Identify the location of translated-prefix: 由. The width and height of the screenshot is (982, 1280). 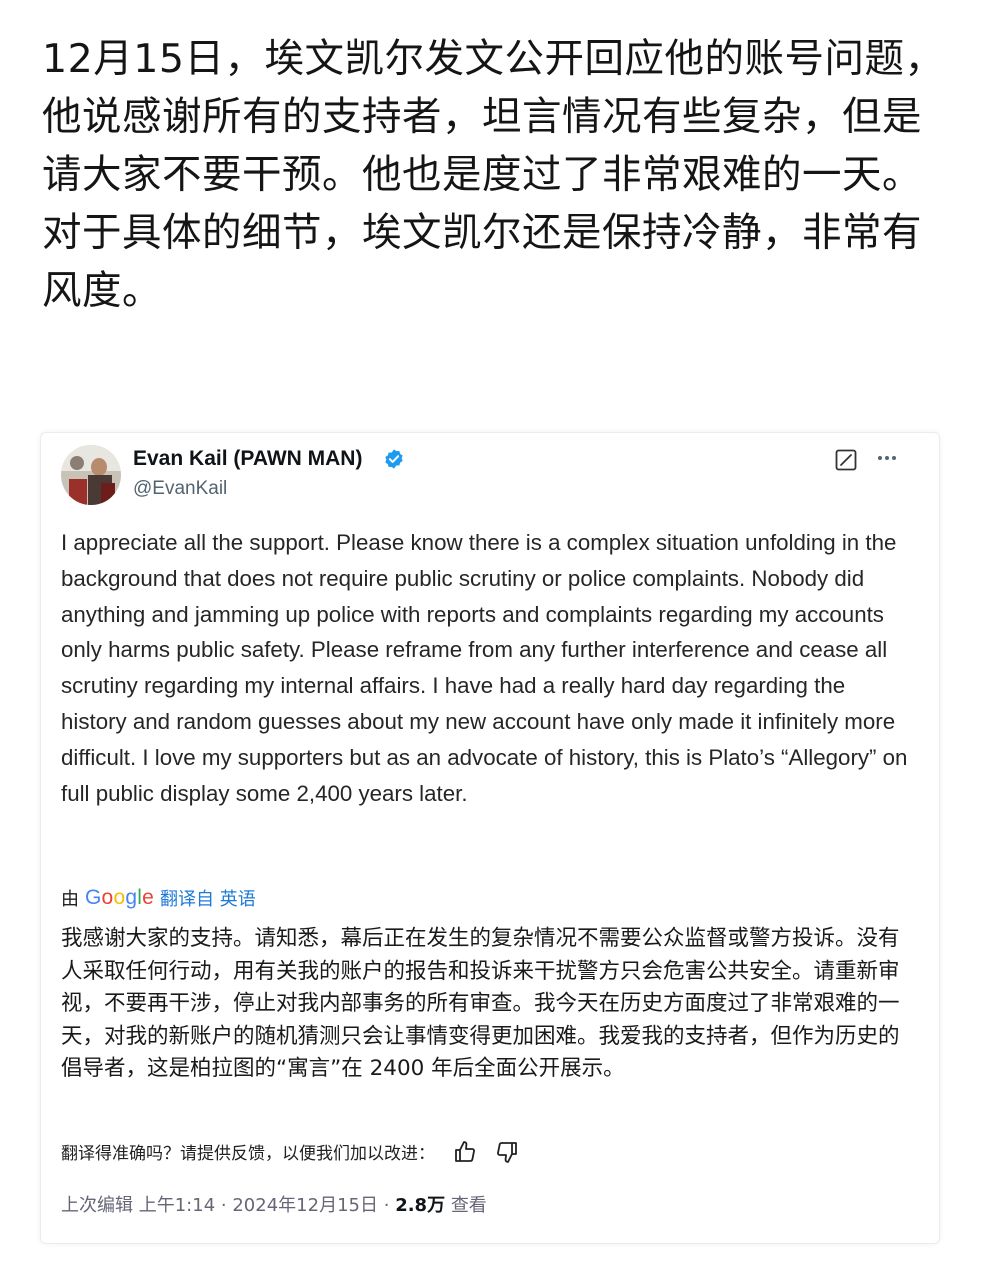
(70, 899).